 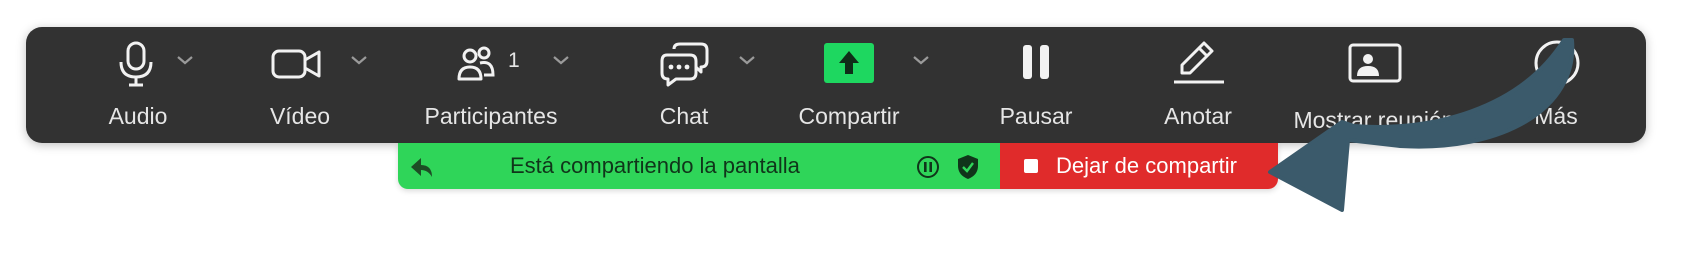 What do you see at coordinates (1557, 63) in the screenshot?
I see `more-options-icon` at bounding box center [1557, 63].